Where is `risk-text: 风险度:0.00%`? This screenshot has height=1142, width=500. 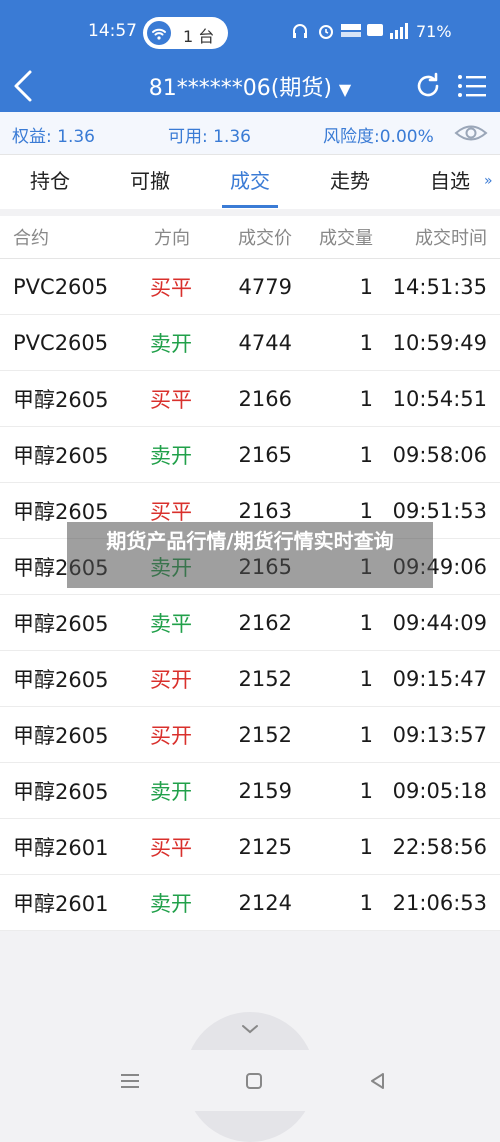 risk-text: 风险度:0.00% is located at coordinates (378, 137).